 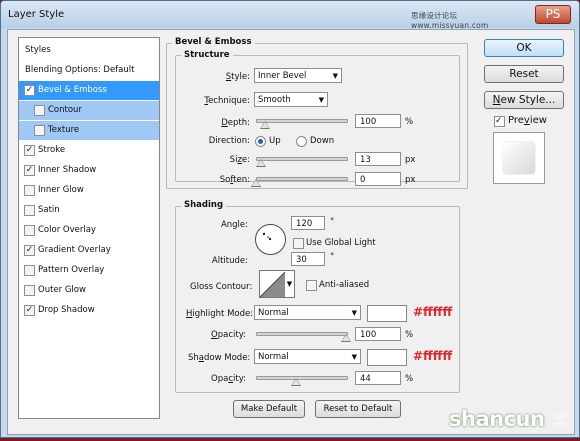 What do you see at coordinates (265, 125) in the screenshot?
I see `depth-slider-thumb` at bounding box center [265, 125].